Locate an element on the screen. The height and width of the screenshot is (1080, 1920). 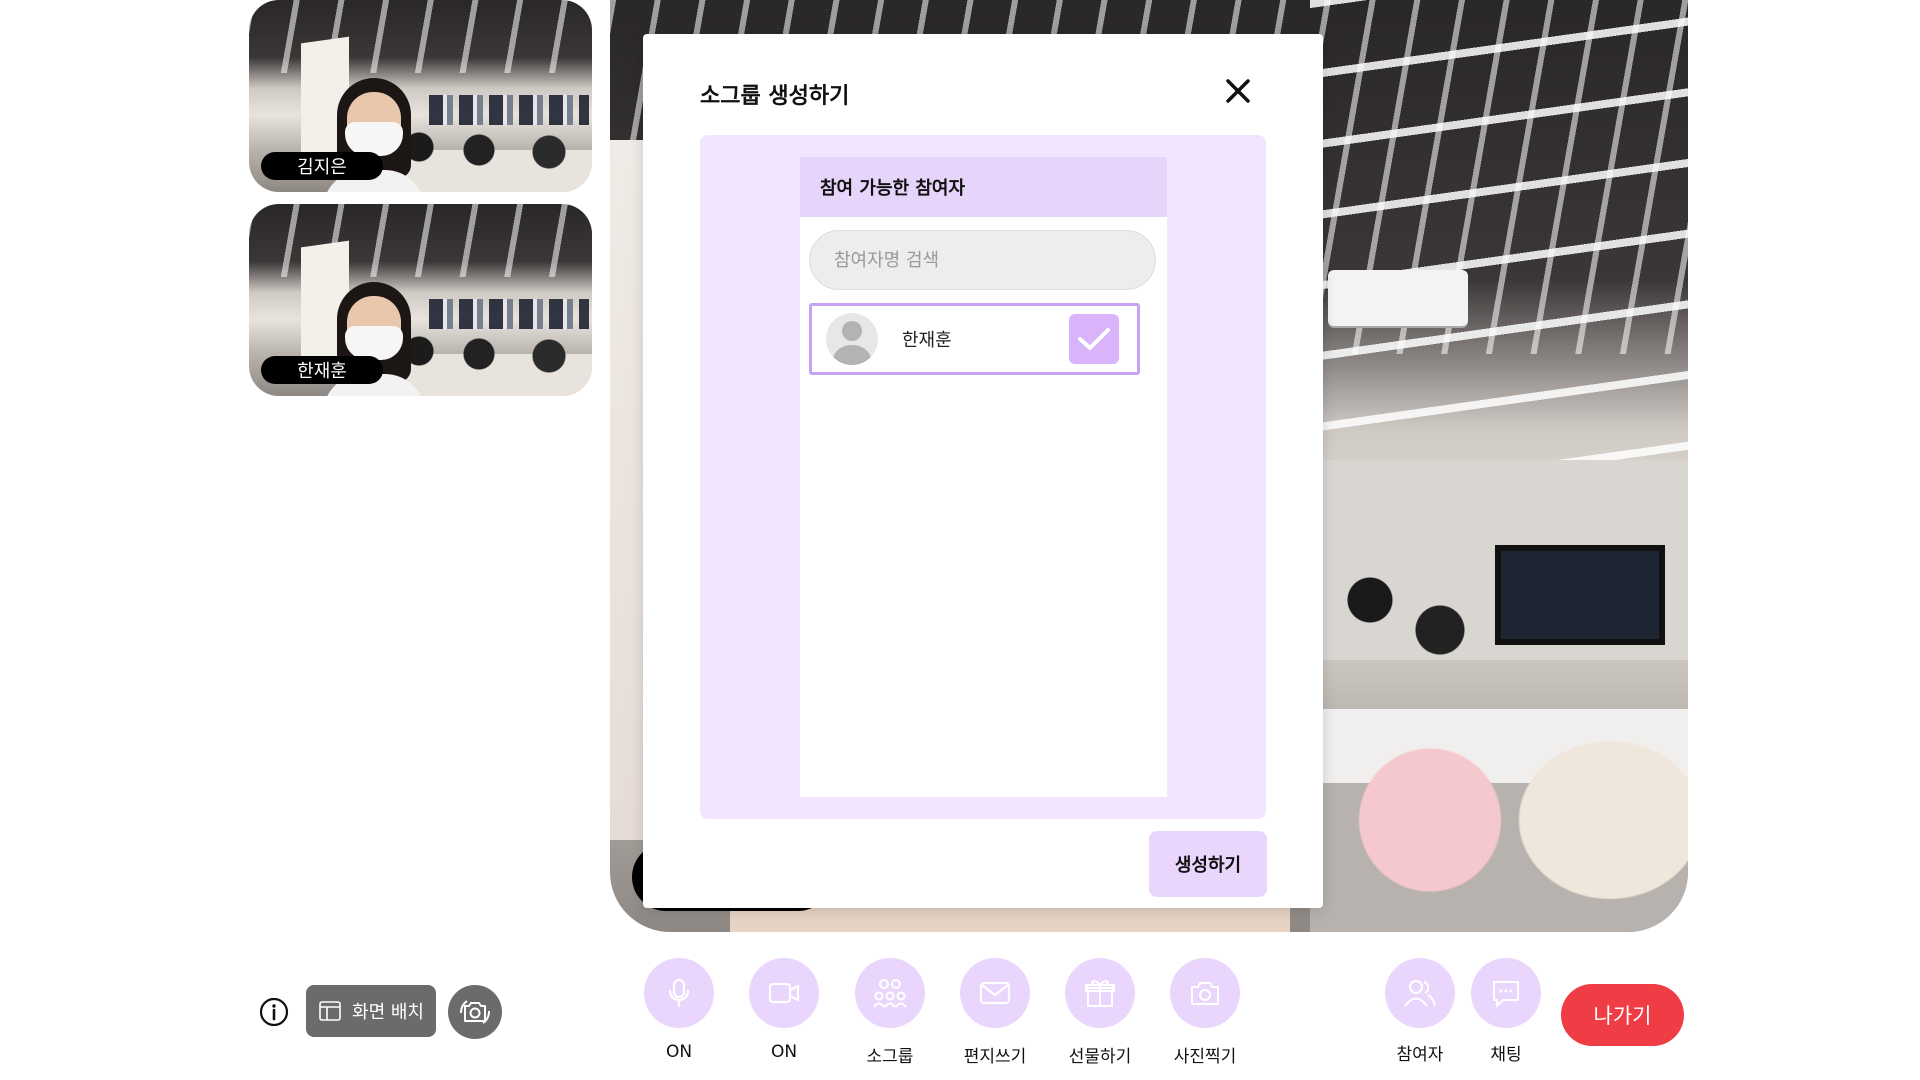
camera-switch-button is located at coordinates (475, 1012).